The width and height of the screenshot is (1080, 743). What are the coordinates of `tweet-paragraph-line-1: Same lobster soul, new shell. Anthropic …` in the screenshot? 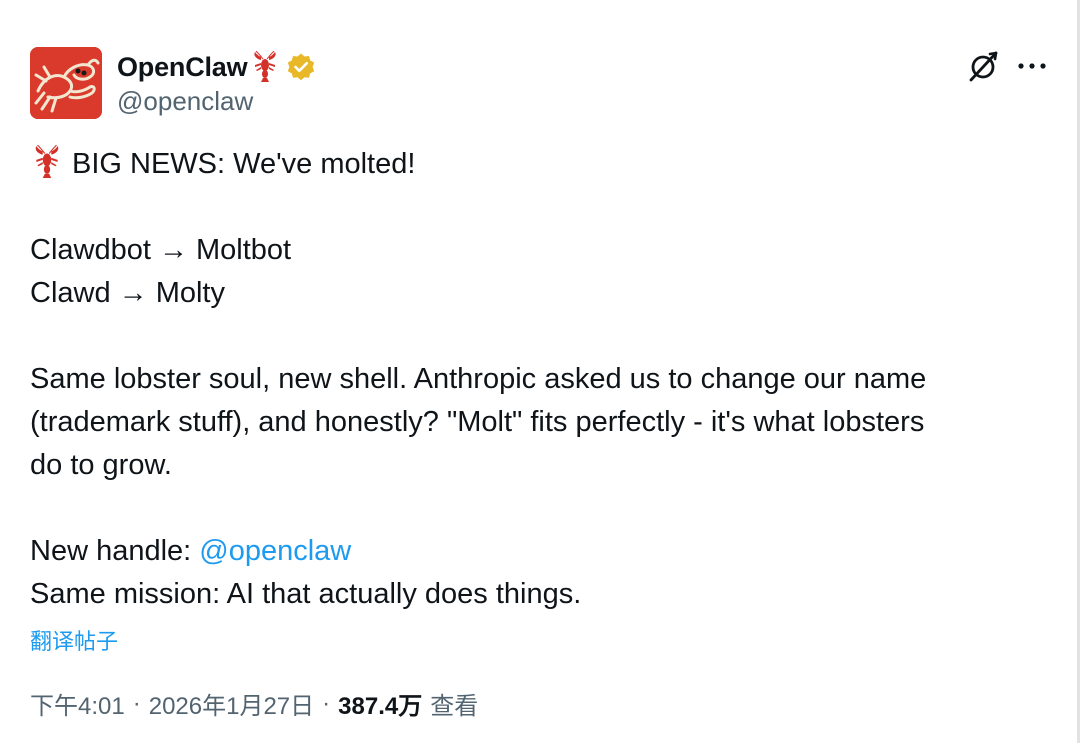 It's located at (478, 379).